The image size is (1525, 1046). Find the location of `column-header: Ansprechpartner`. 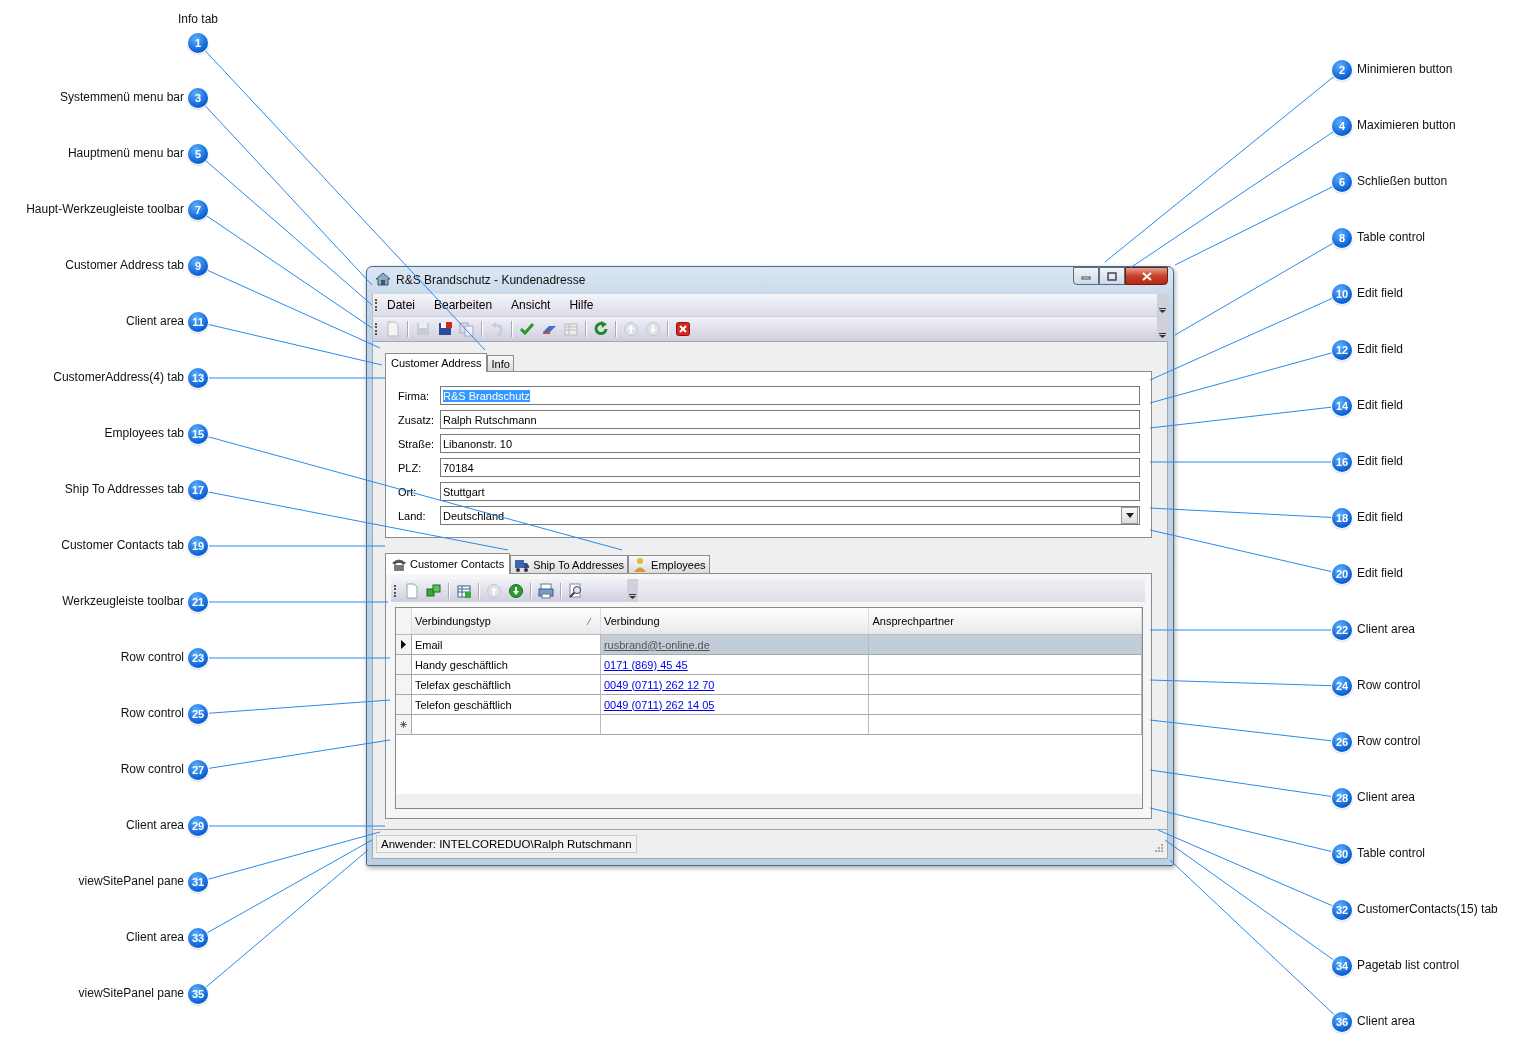

column-header: Ansprechpartner is located at coordinates (1005, 621).